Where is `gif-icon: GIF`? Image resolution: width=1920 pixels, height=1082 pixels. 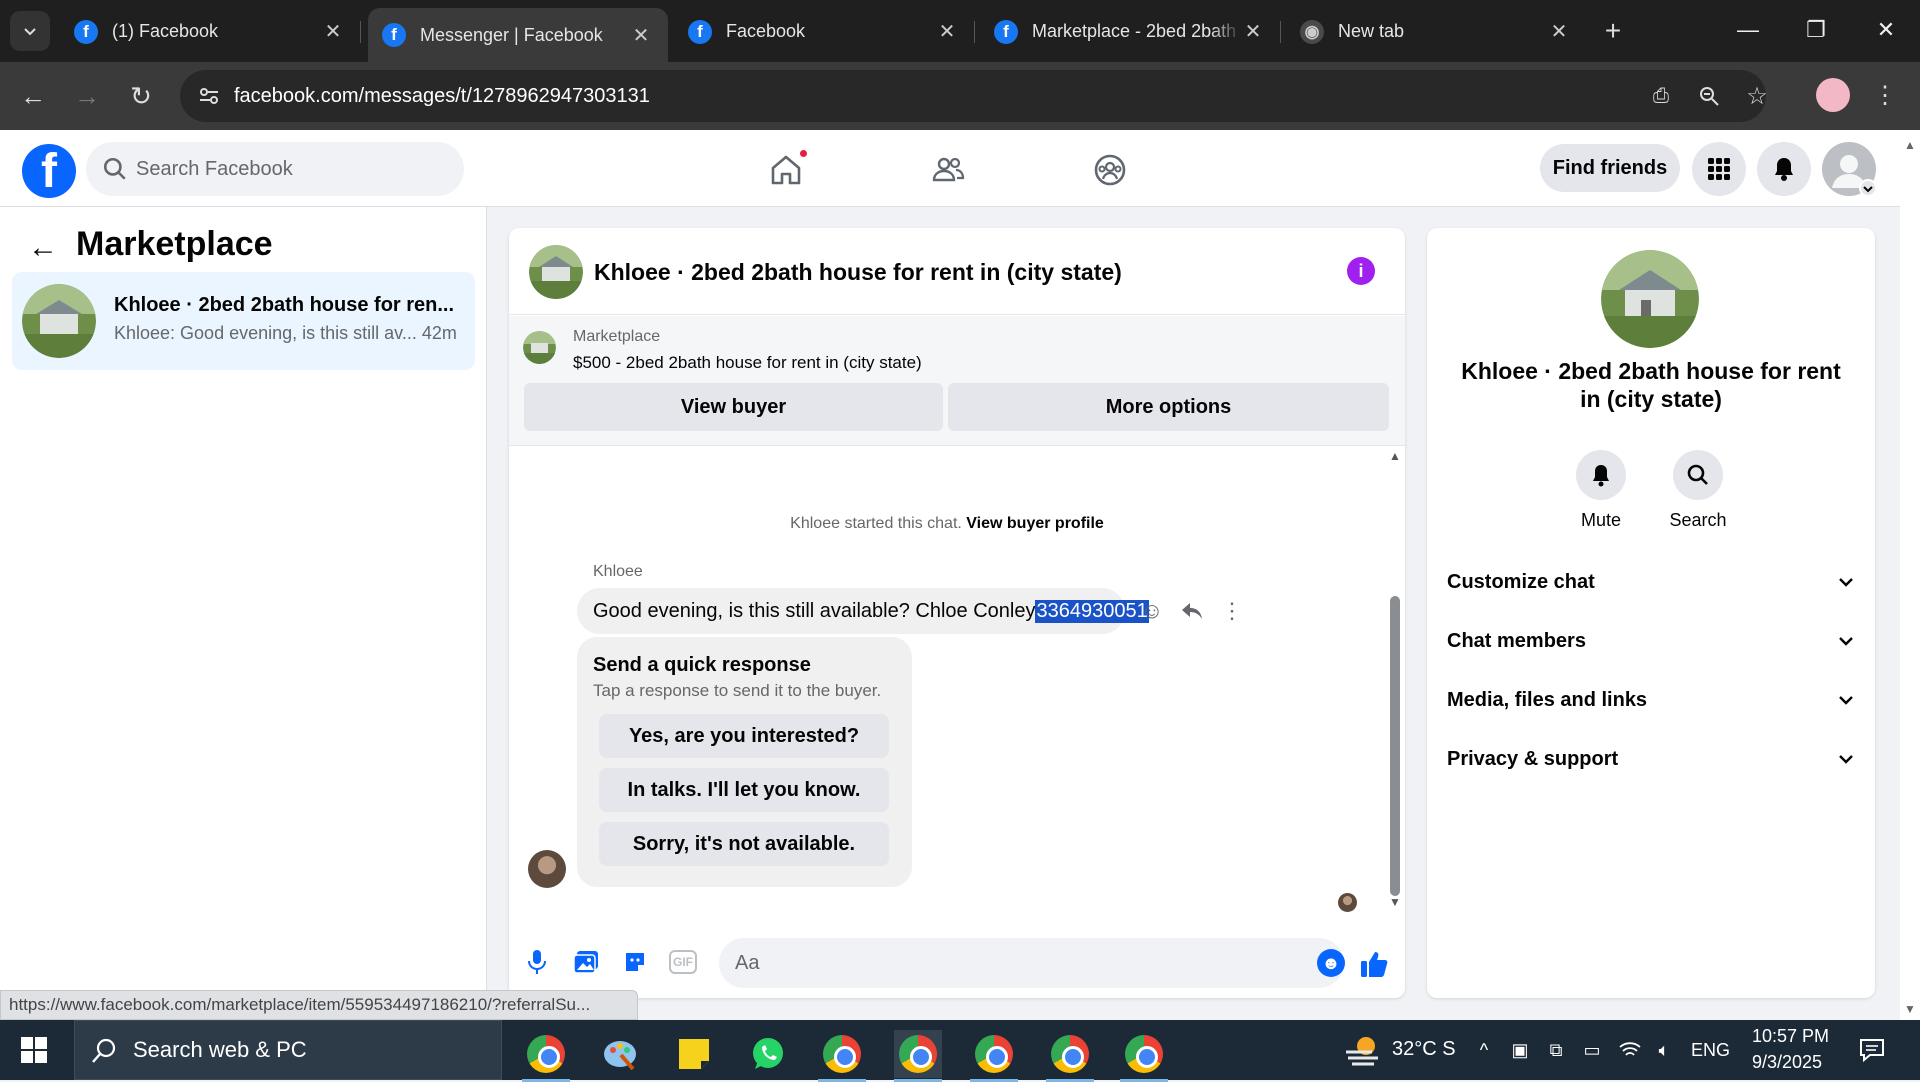
gif-icon: GIF is located at coordinates (683, 962).